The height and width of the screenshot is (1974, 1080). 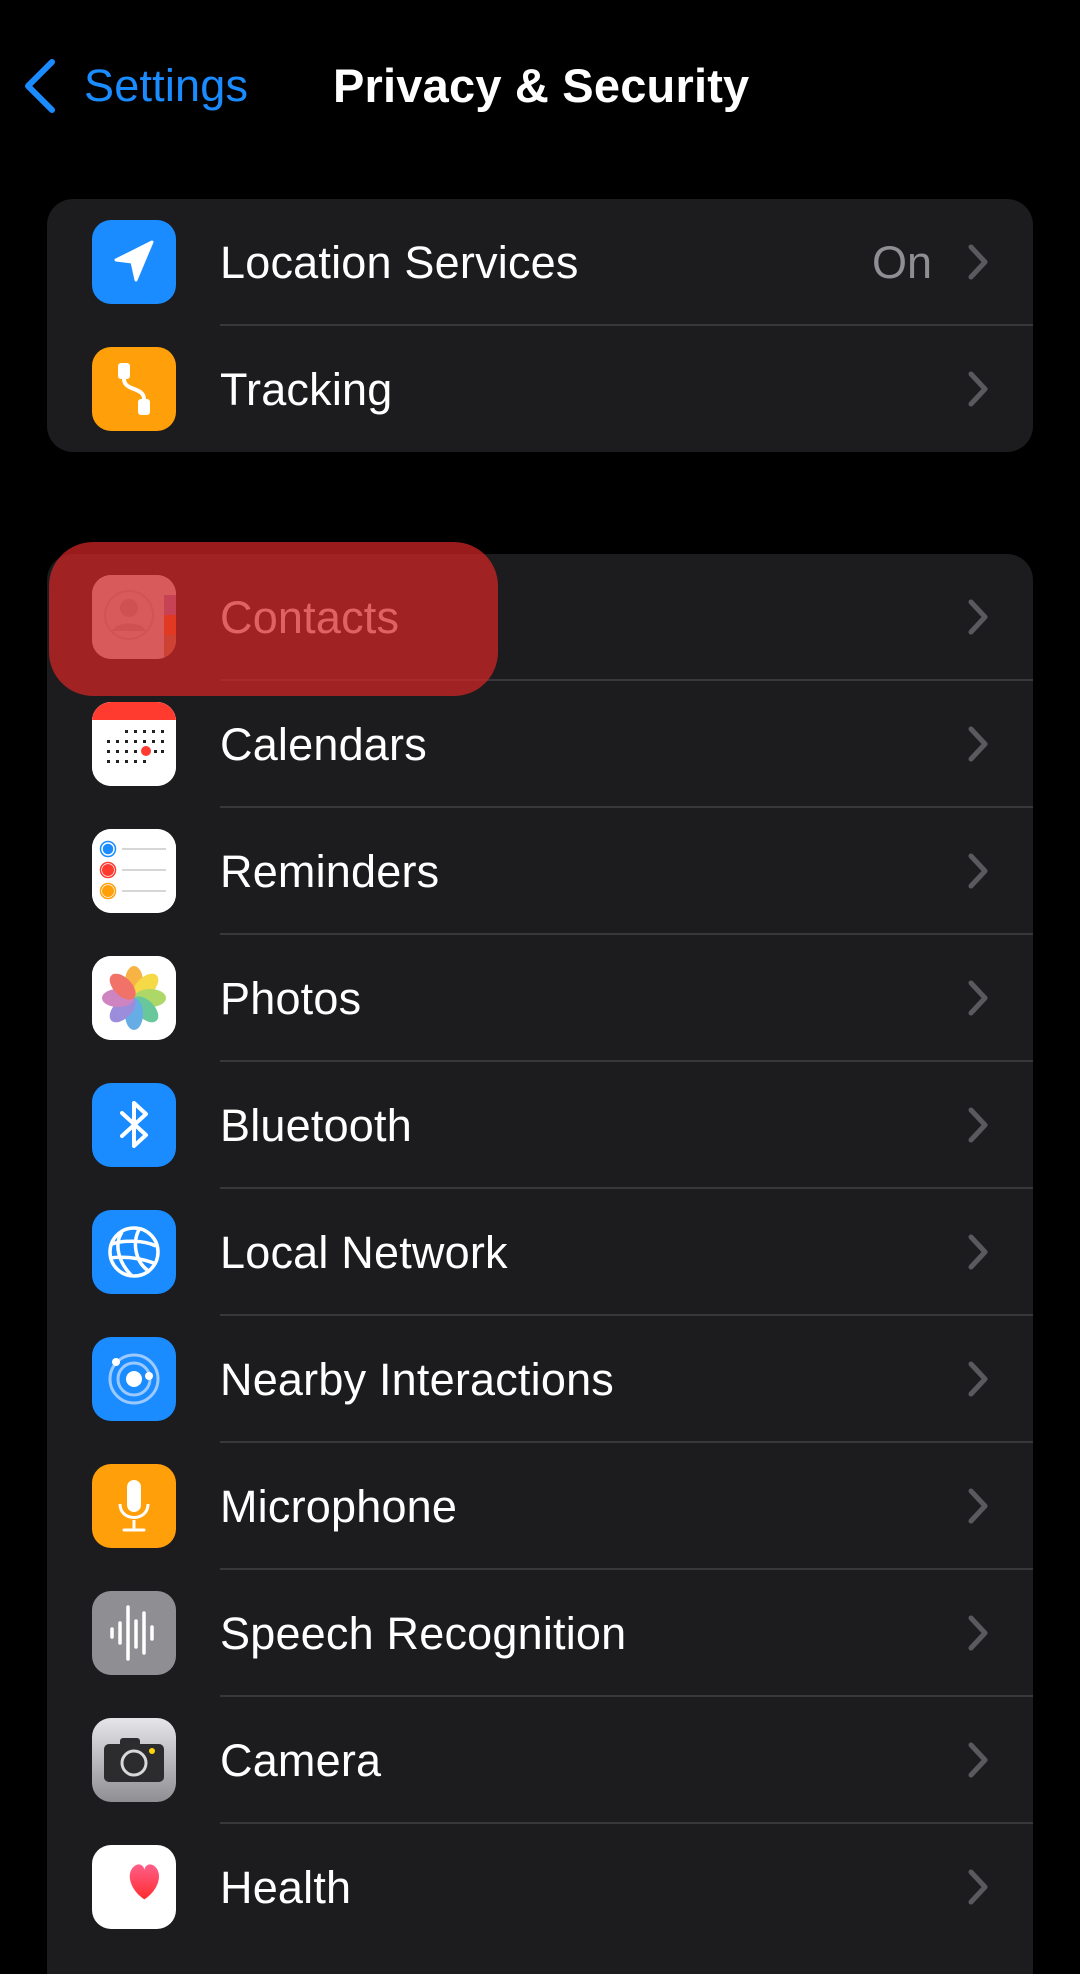 What do you see at coordinates (540, 1506) in the screenshot?
I see `row-microphone: Microphone` at bounding box center [540, 1506].